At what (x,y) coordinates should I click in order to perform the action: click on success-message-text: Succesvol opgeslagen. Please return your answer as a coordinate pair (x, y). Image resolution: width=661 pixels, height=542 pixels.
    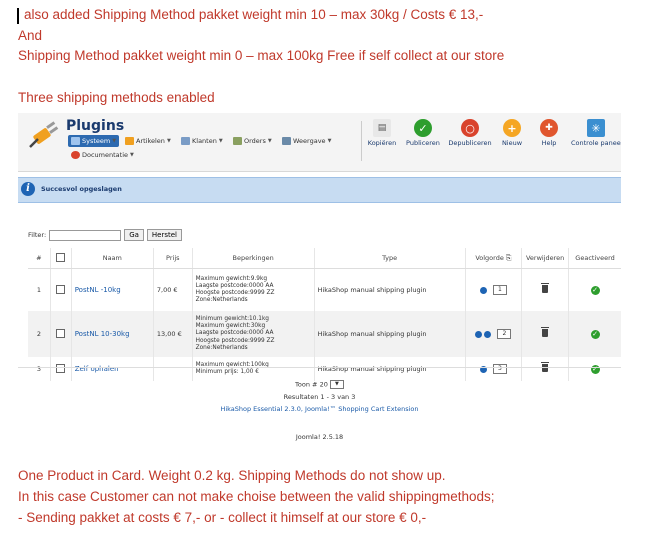
    Looking at the image, I should click on (81, 189).